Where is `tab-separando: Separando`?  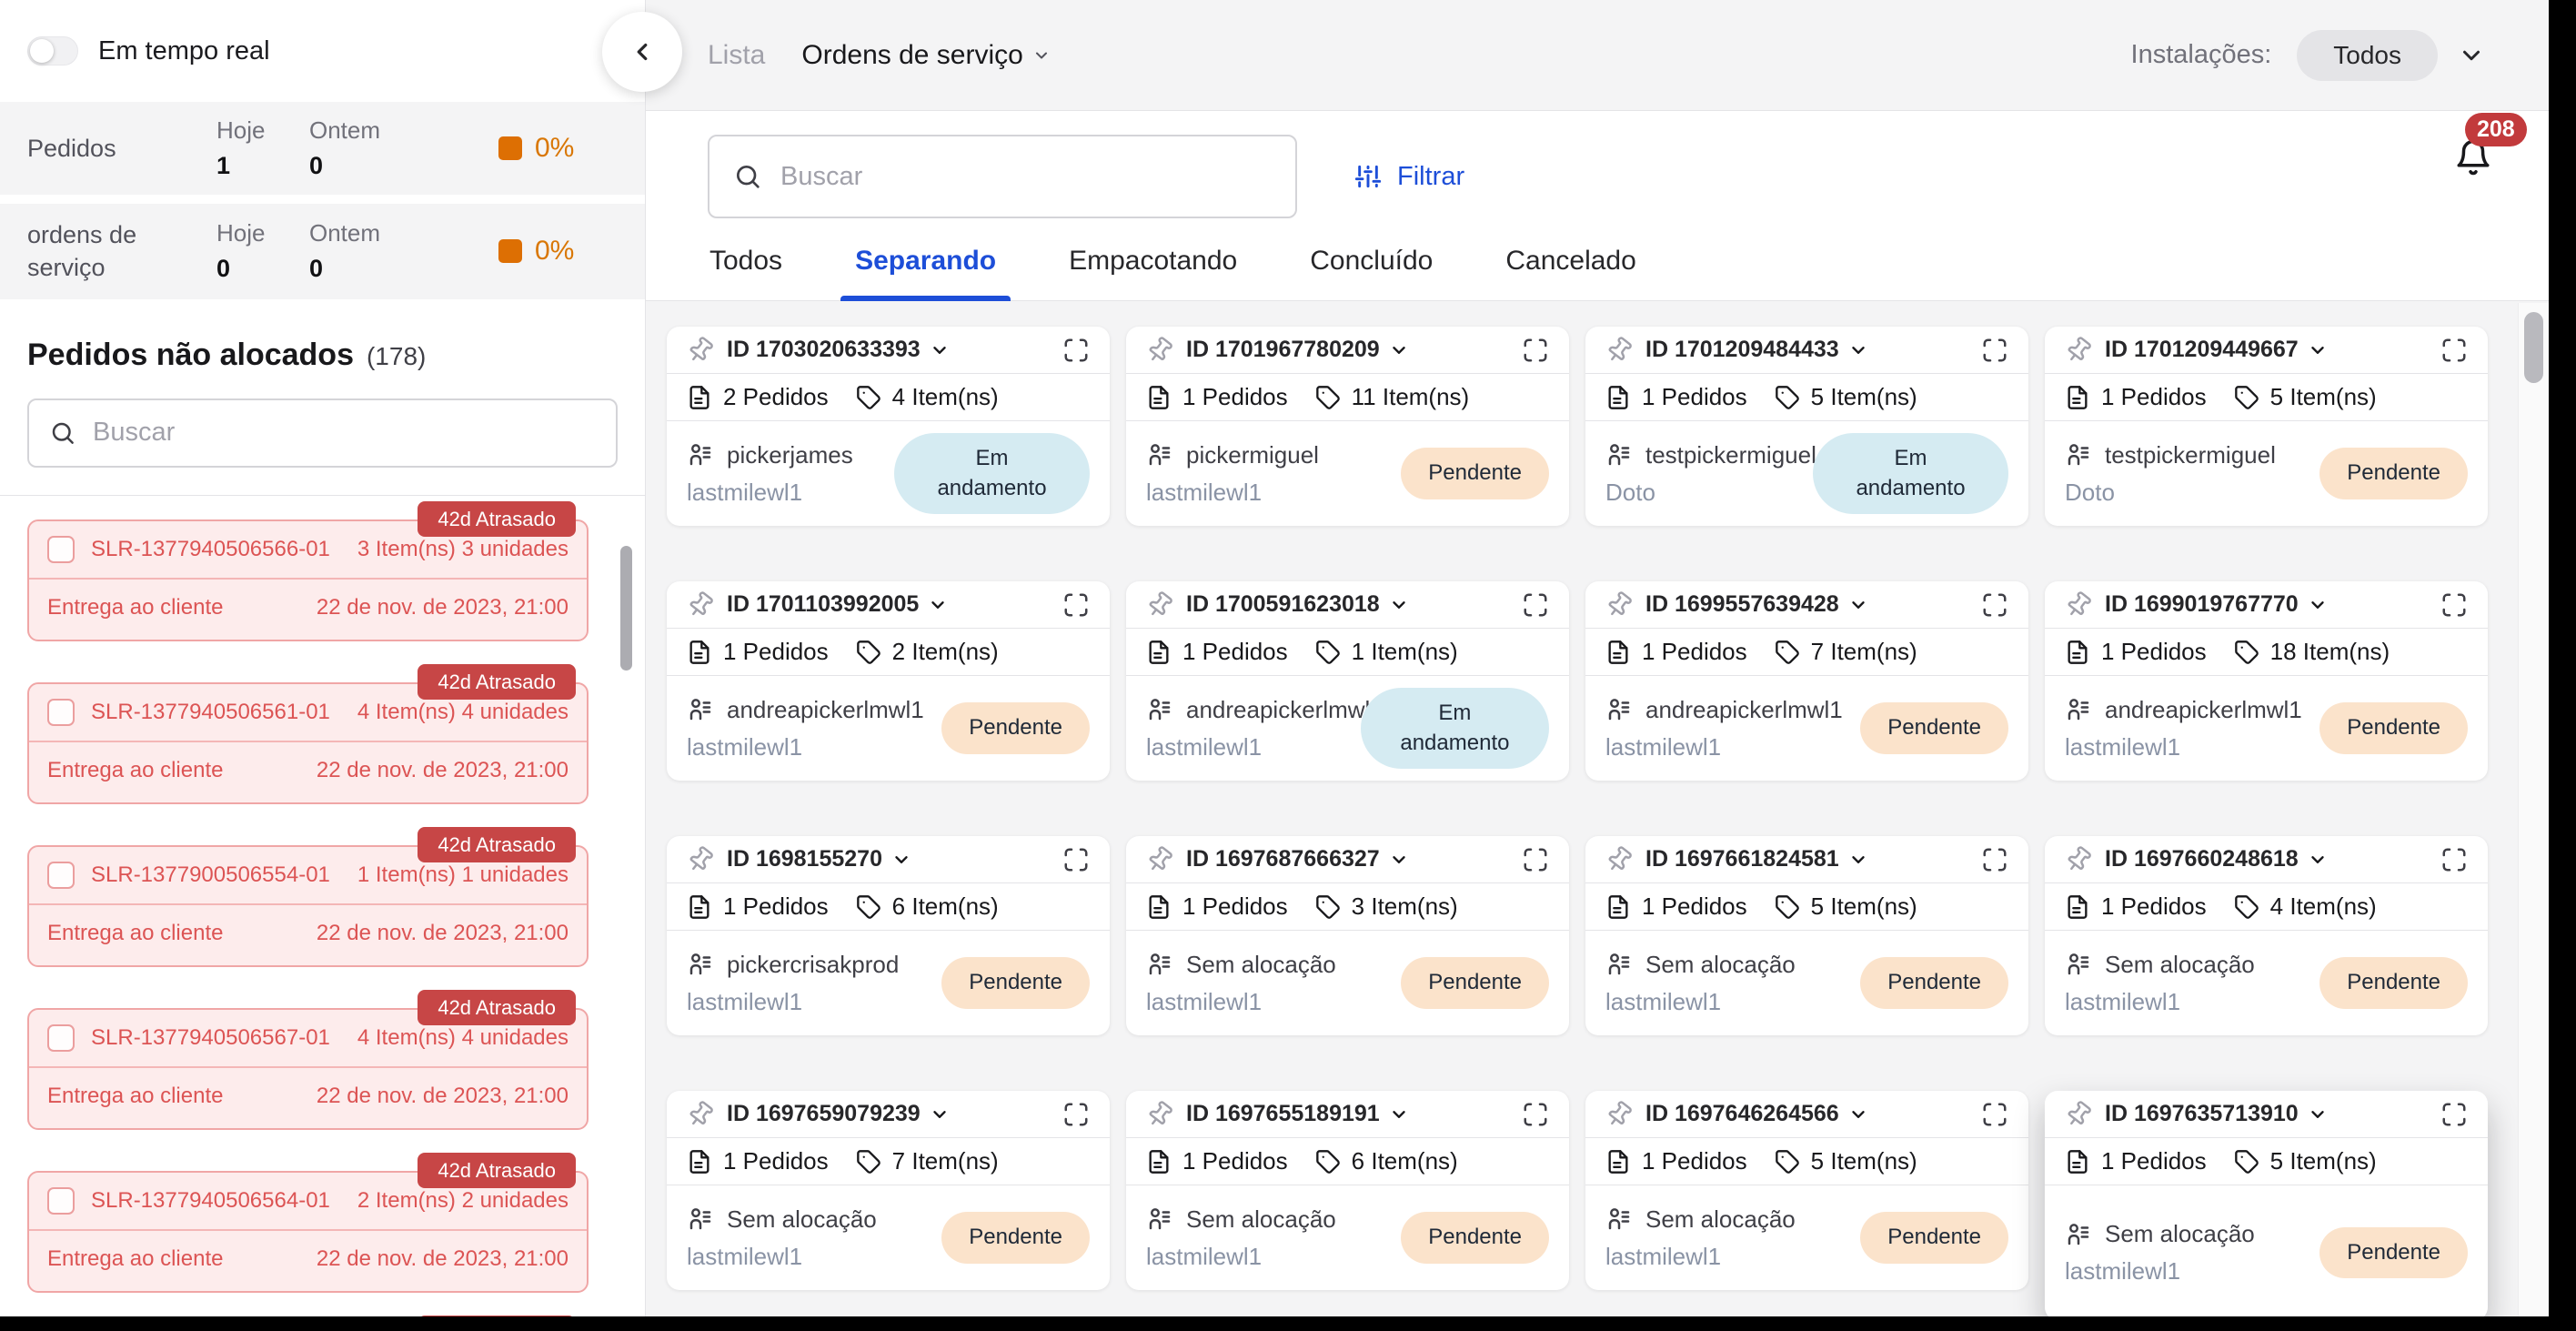
tab-separando: Separando is located at coordinates (925, 273).